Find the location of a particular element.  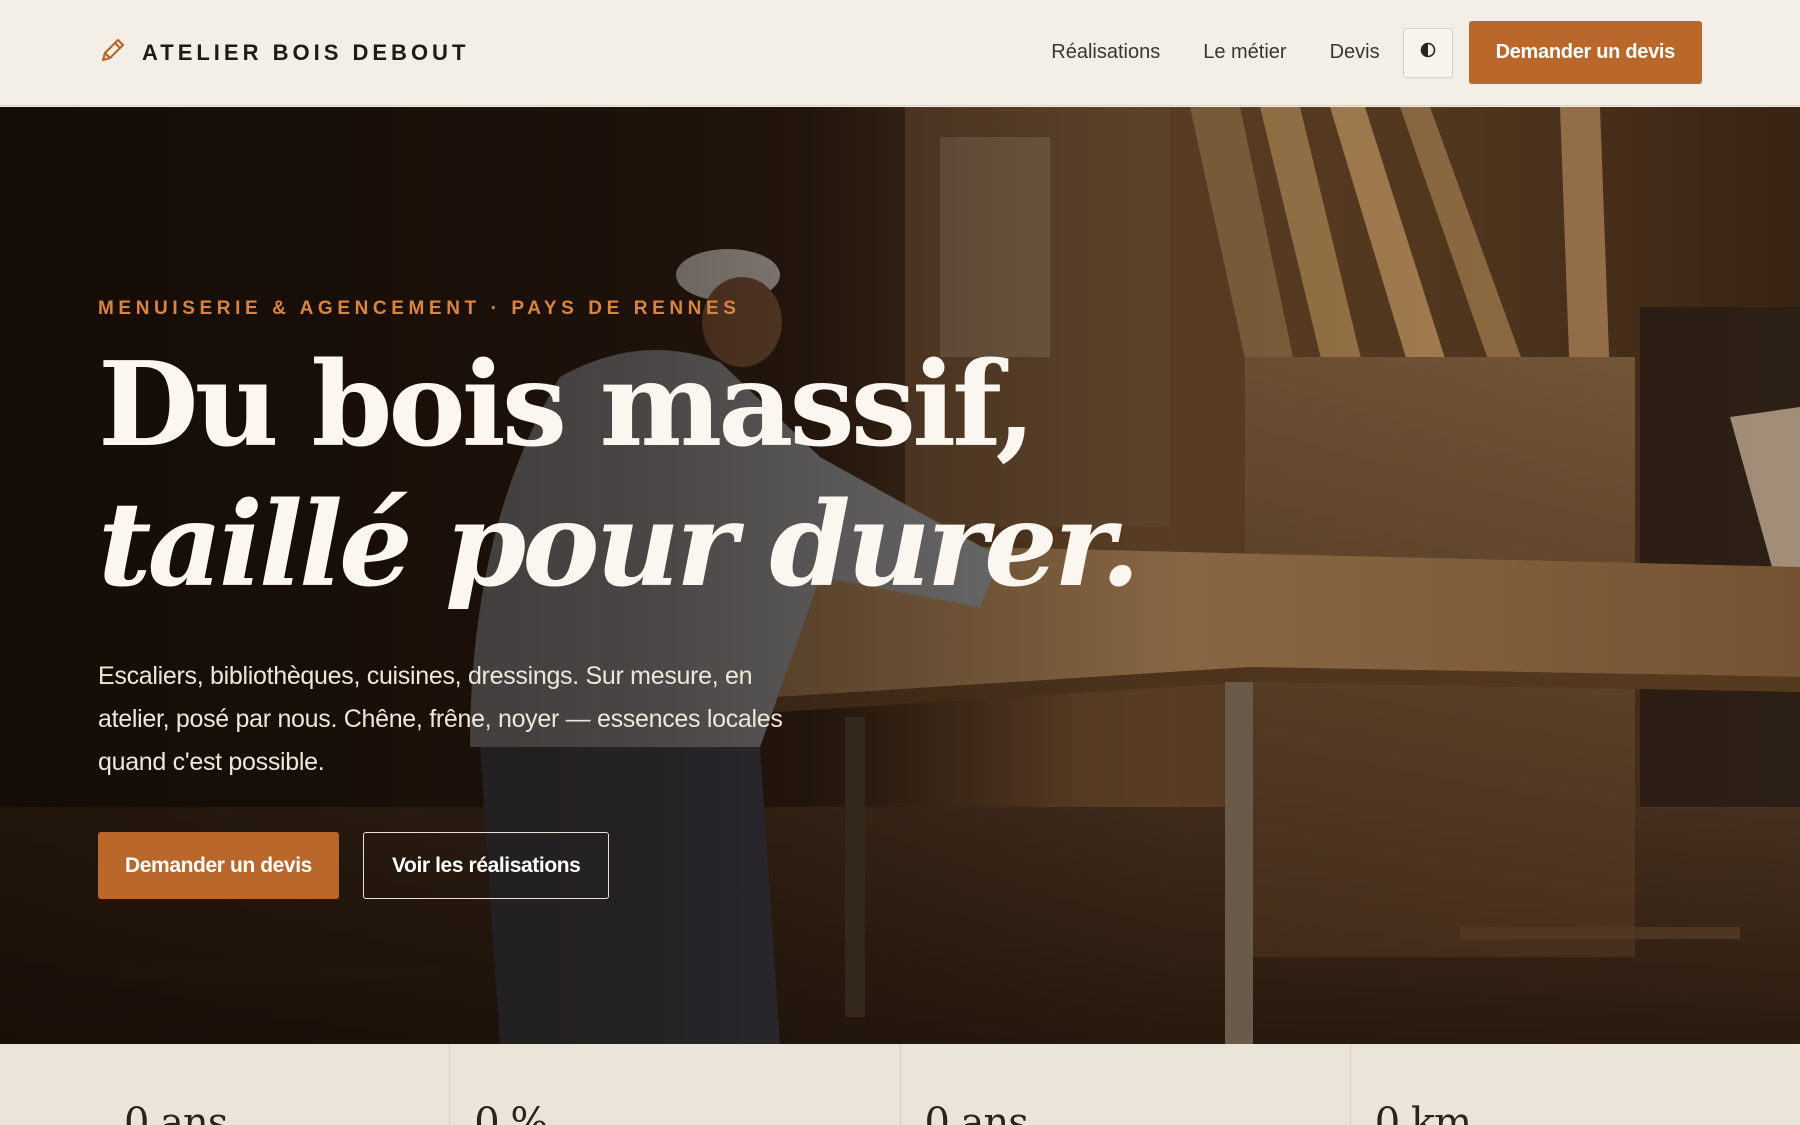

stats-bar: 0 ans 0 % 0 ans 0 km is located at coordinates (900, 1084).